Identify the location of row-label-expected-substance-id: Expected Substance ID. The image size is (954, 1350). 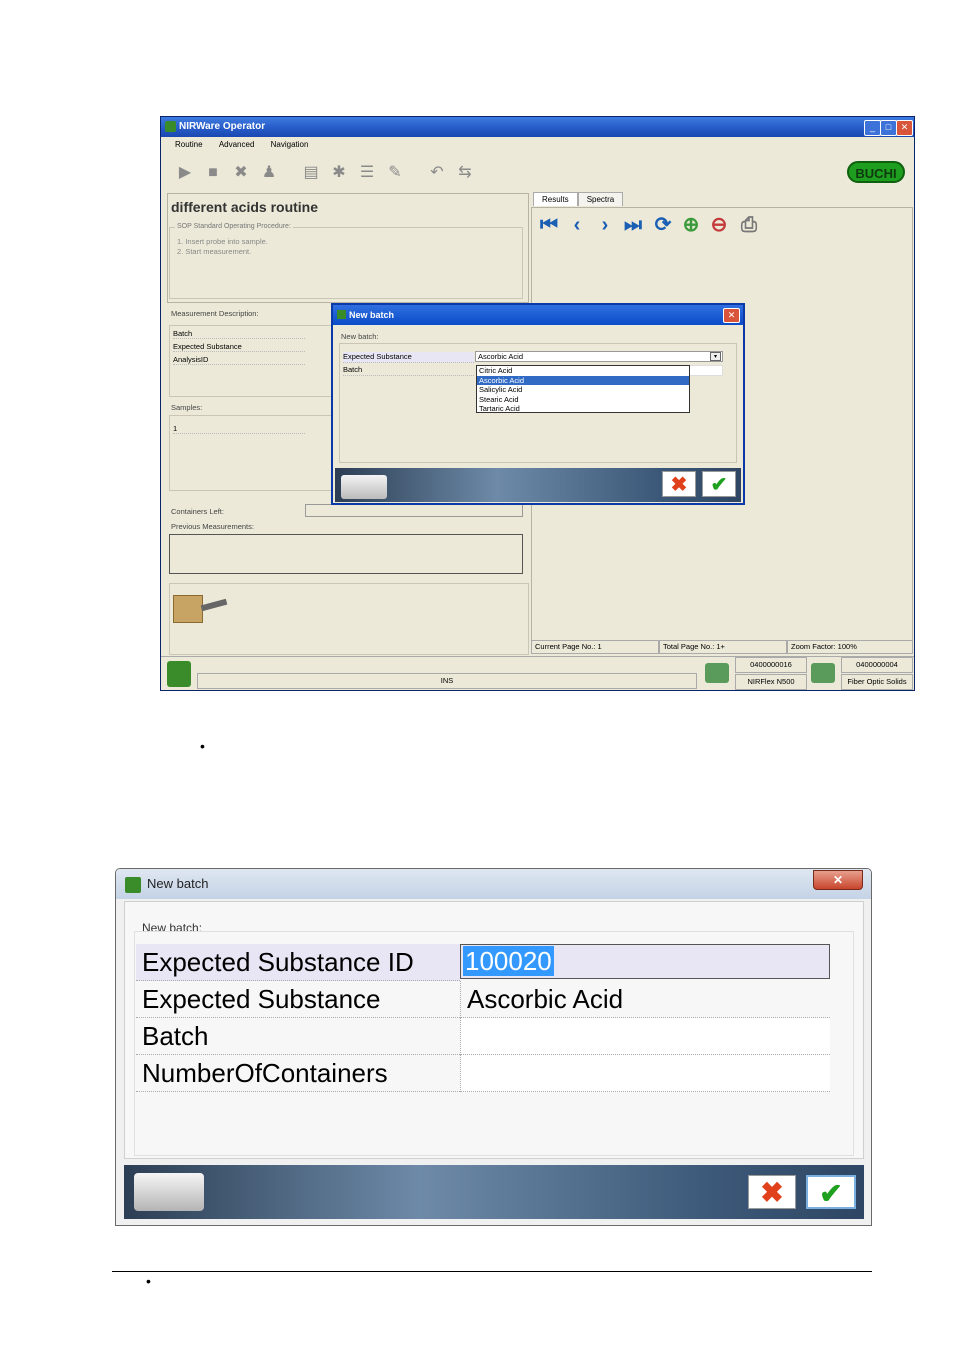
(298, 962).